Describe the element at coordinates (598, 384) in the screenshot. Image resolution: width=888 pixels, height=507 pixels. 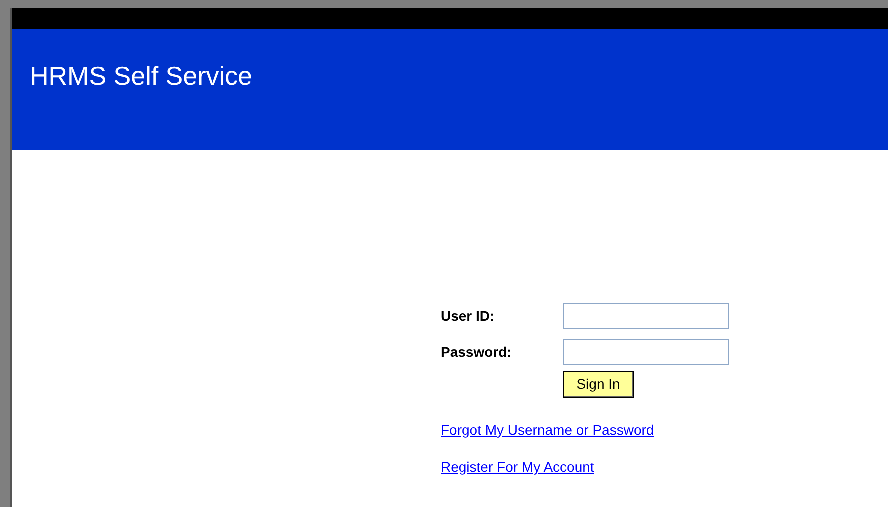
I see `sign-in-button: Sign In` at that location.